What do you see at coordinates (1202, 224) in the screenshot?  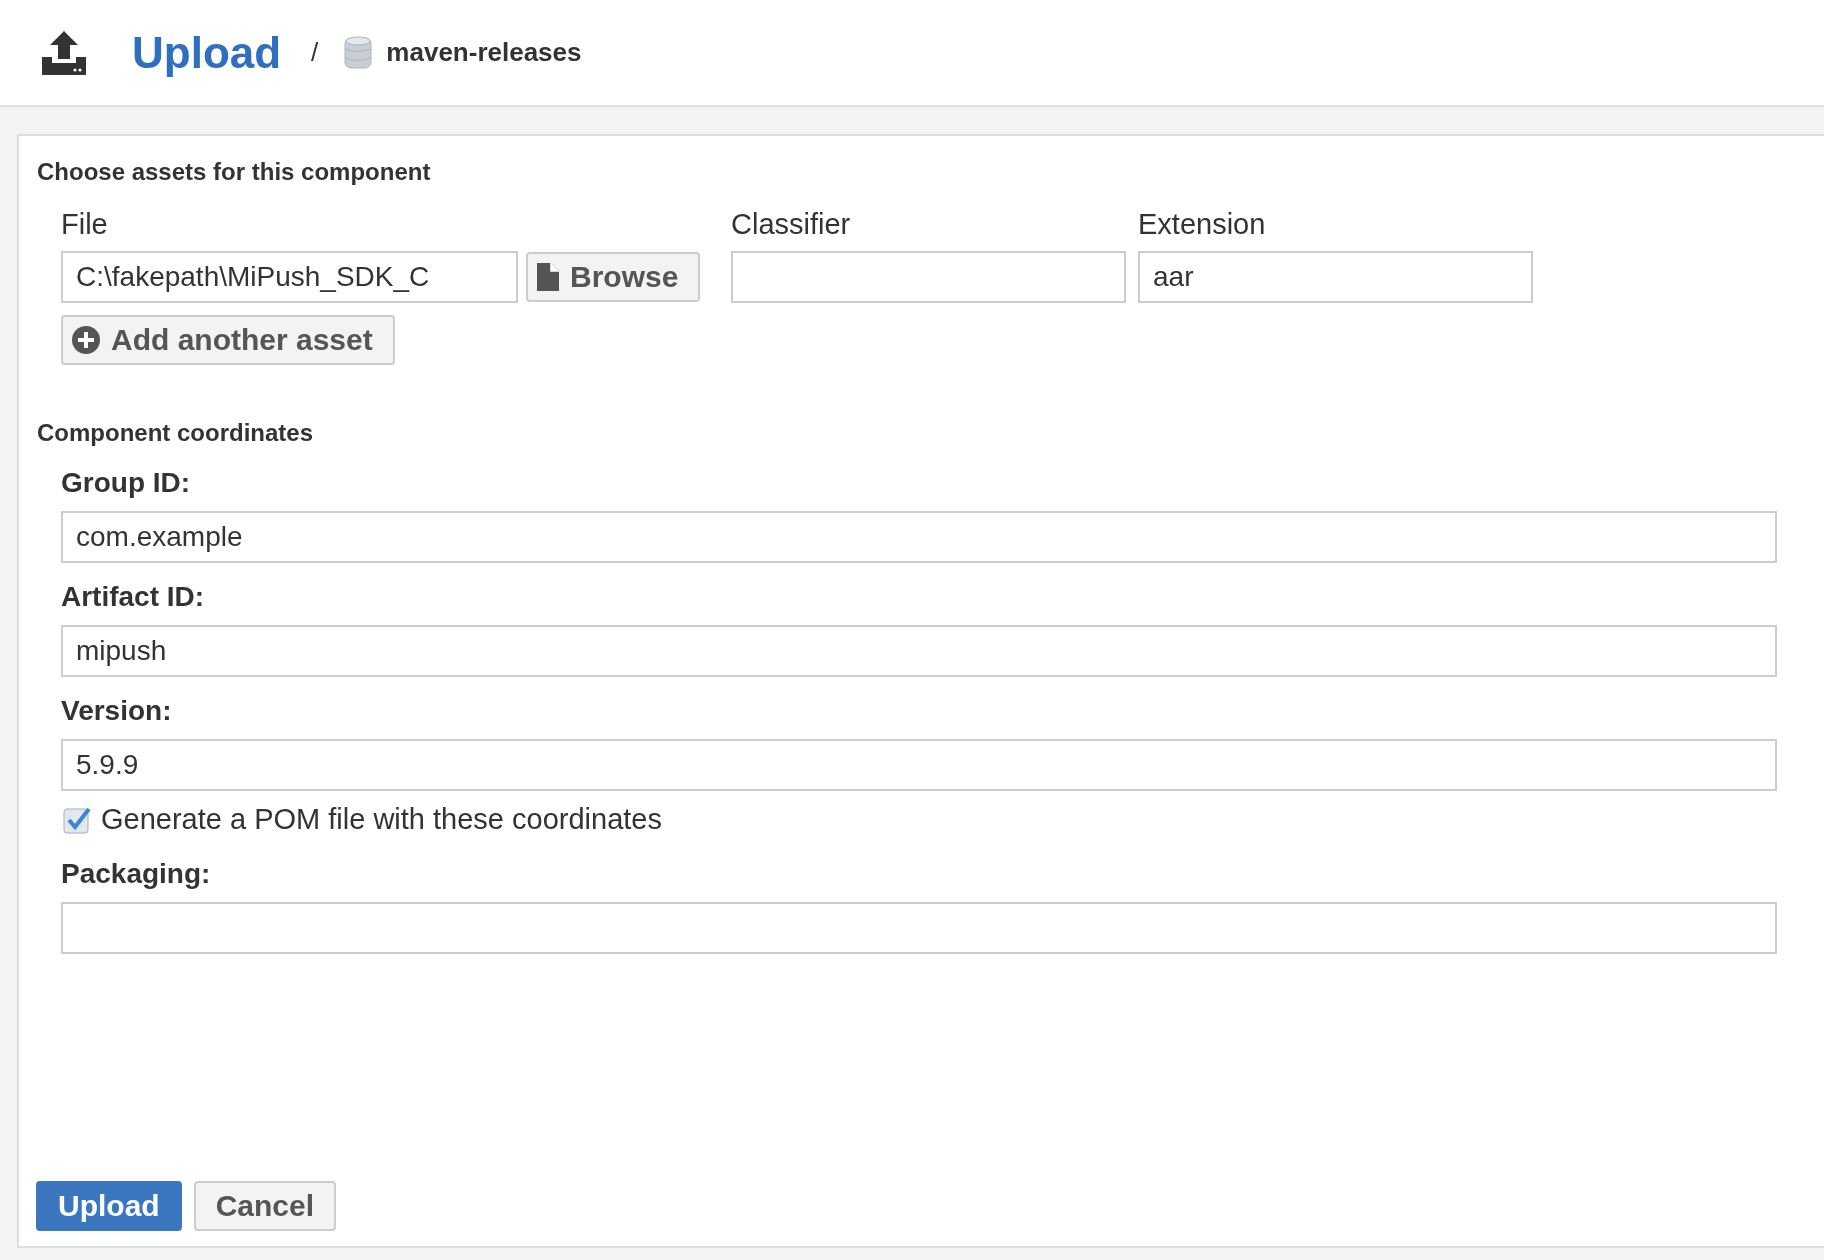 I see `column-label: Extension` at bounding box center [1202, 224].